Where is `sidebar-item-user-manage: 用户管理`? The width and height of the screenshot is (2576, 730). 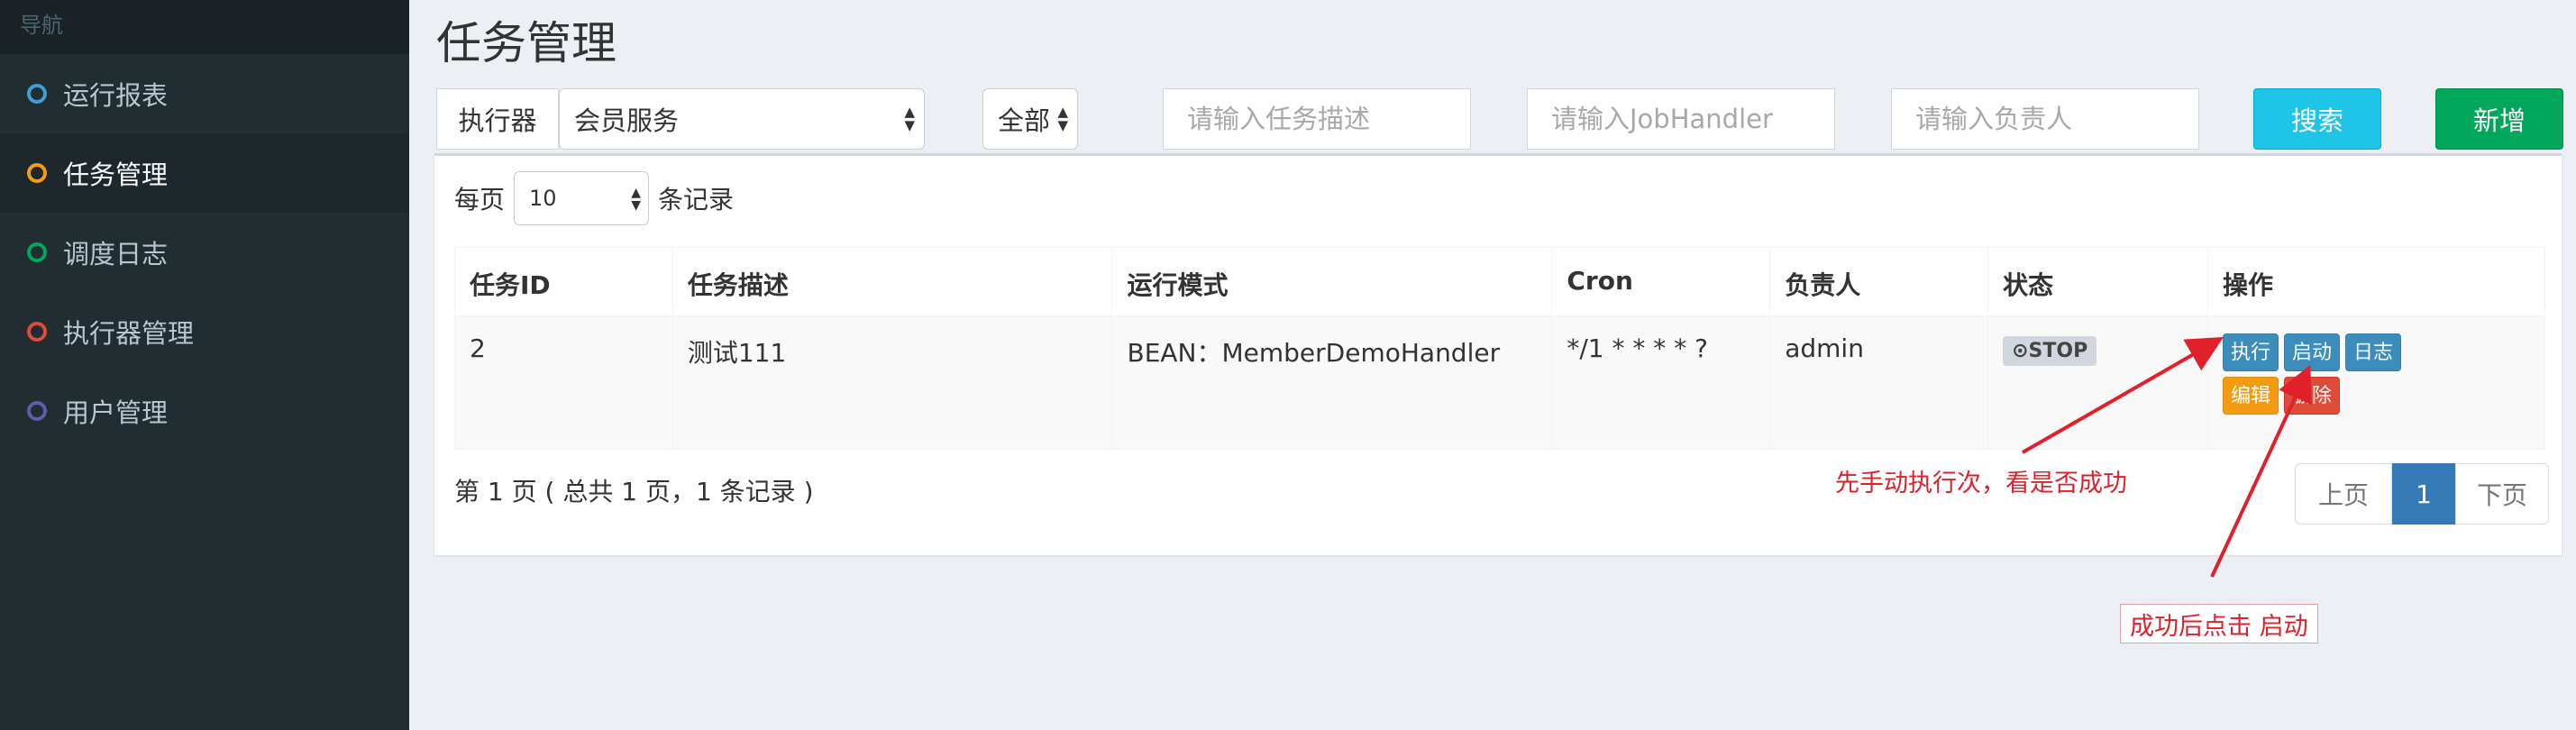
sidebar-item-user-manage: 用户管理 is located at coordinates (204, 411).